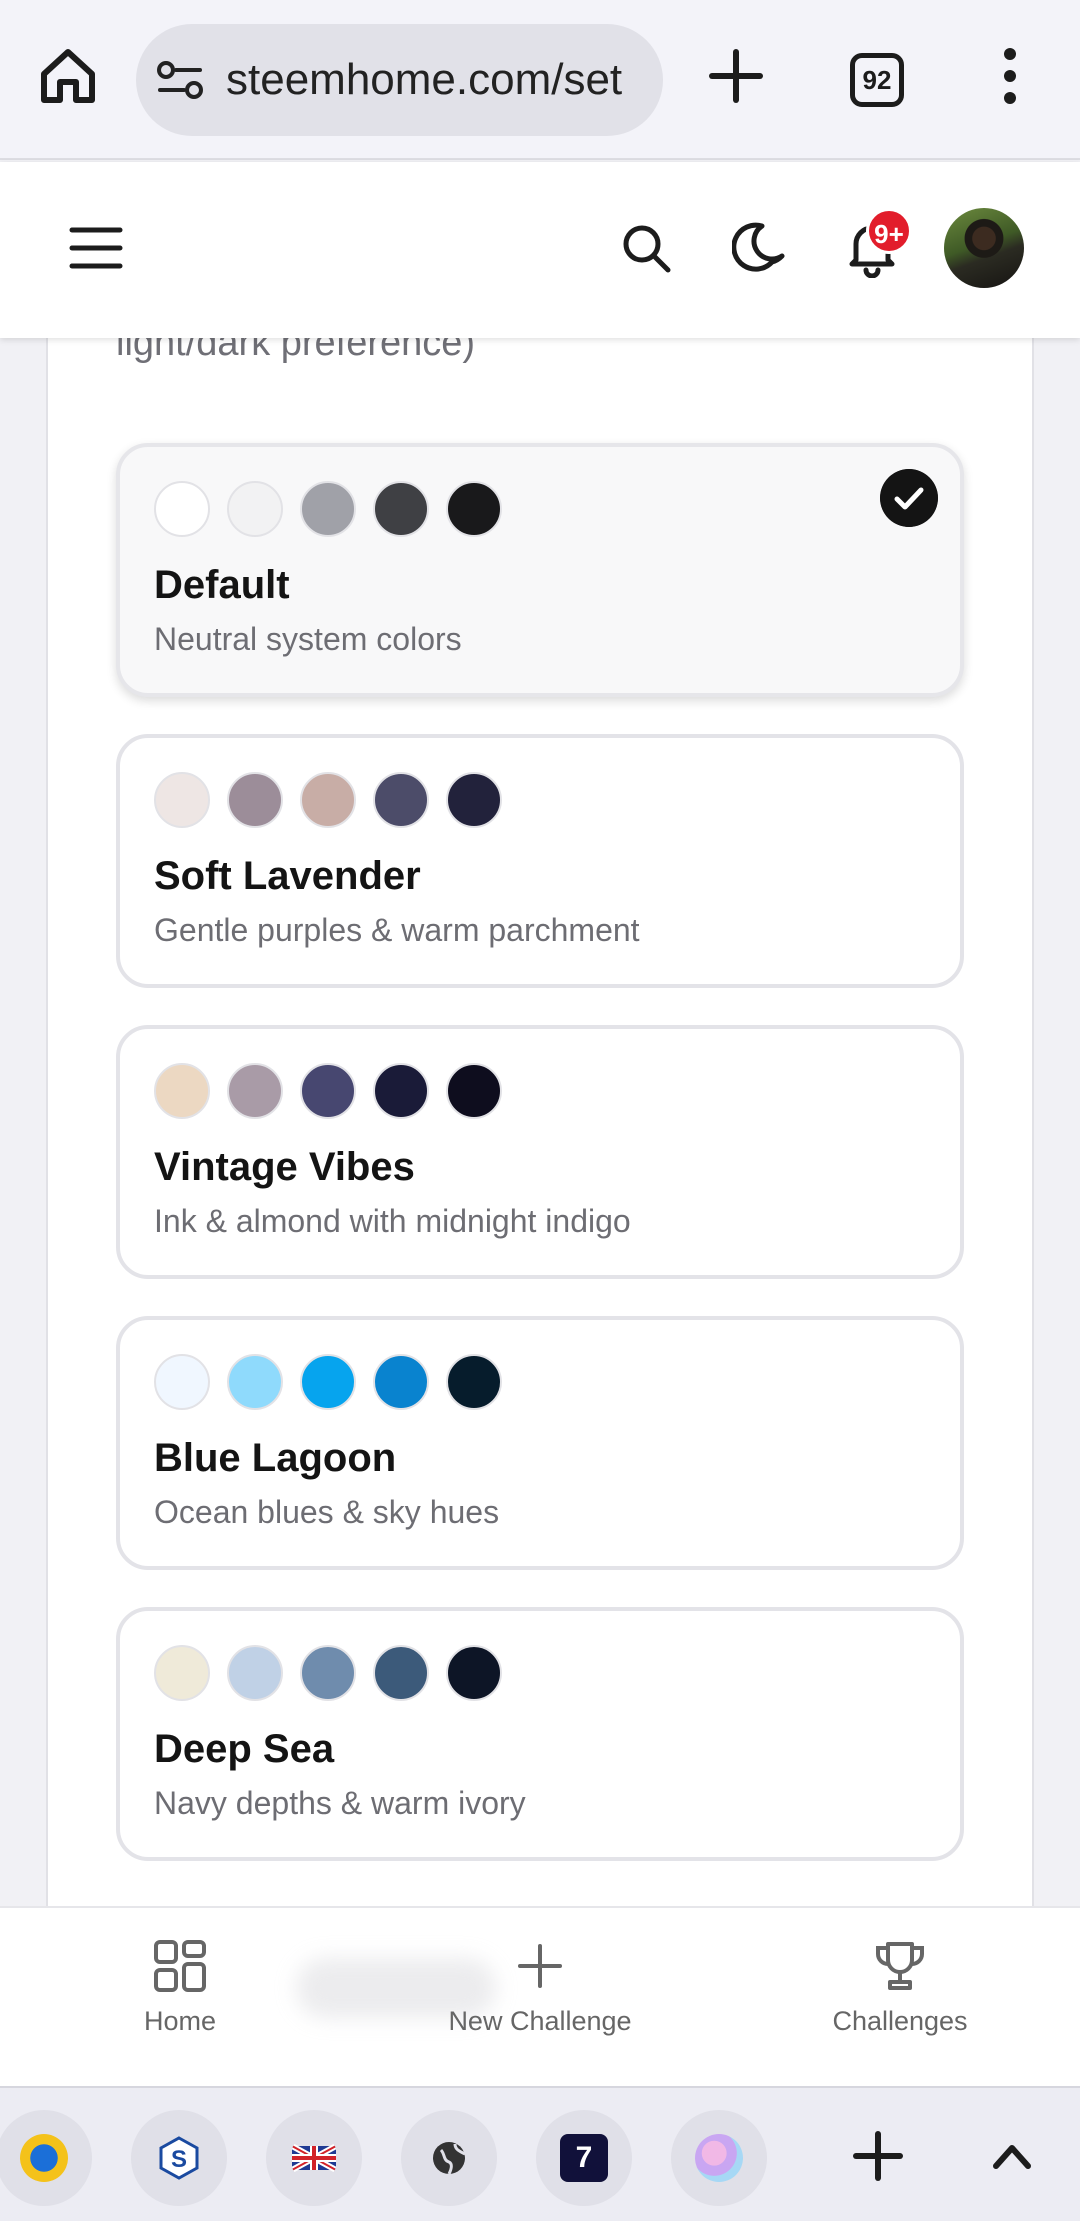 This screenshot has width=1080, height=2221. I want to click on nav-home-label: Home, so click(180, 2021).